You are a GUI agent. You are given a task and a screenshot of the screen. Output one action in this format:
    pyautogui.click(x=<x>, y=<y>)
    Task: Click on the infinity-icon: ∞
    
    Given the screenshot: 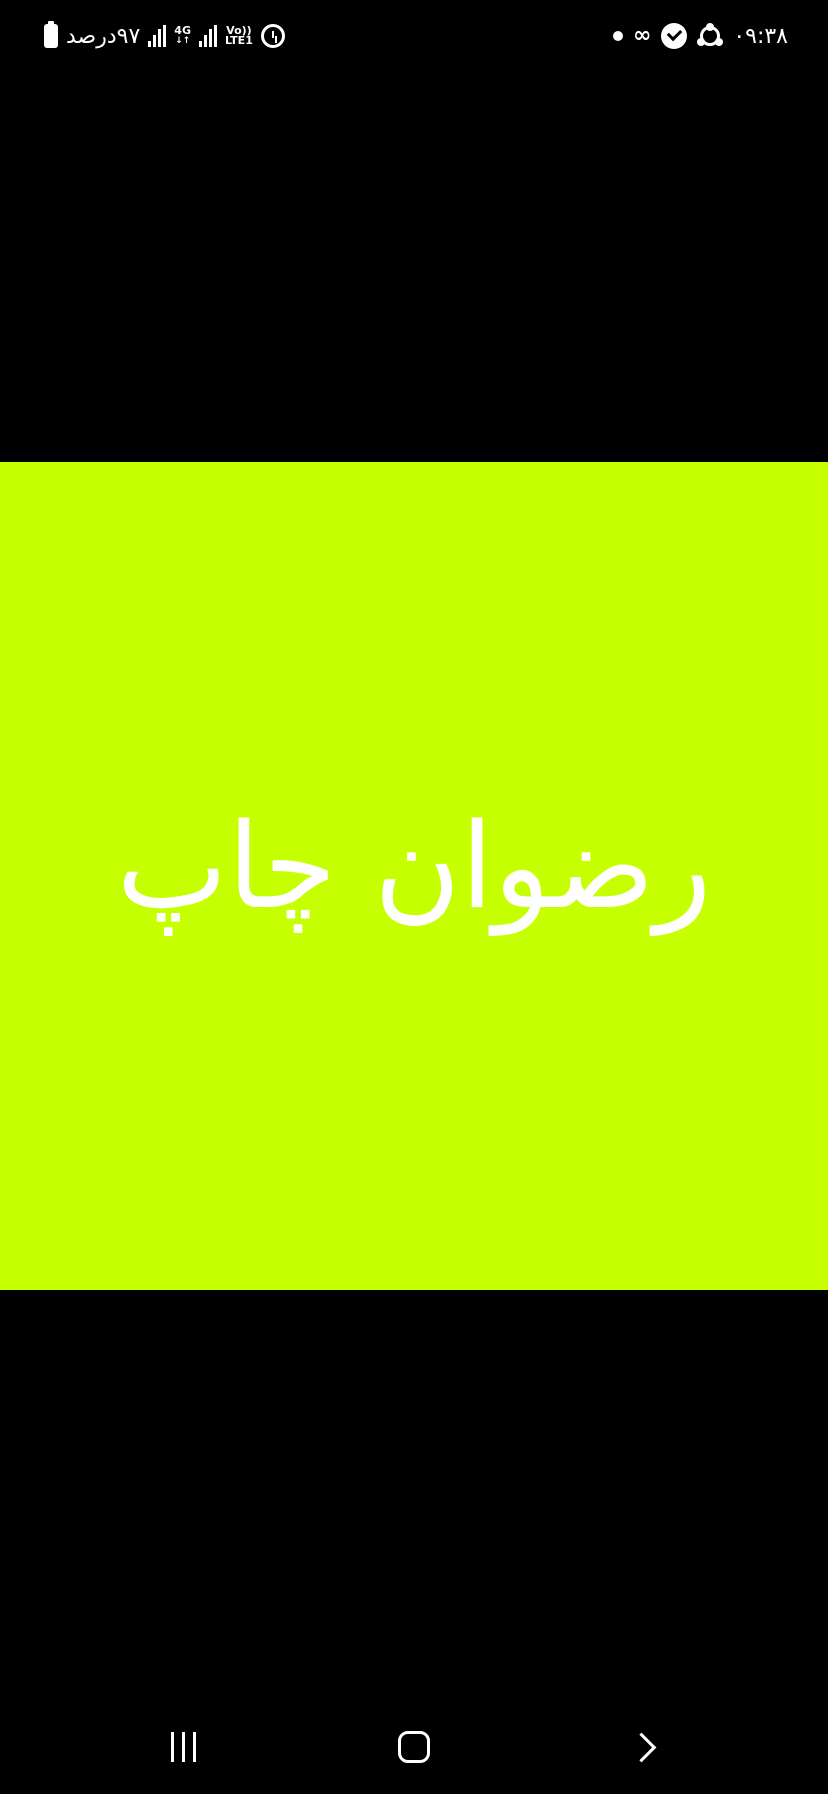 What is the action you would take?
    pyautogui.click(x=642, y=35)
    